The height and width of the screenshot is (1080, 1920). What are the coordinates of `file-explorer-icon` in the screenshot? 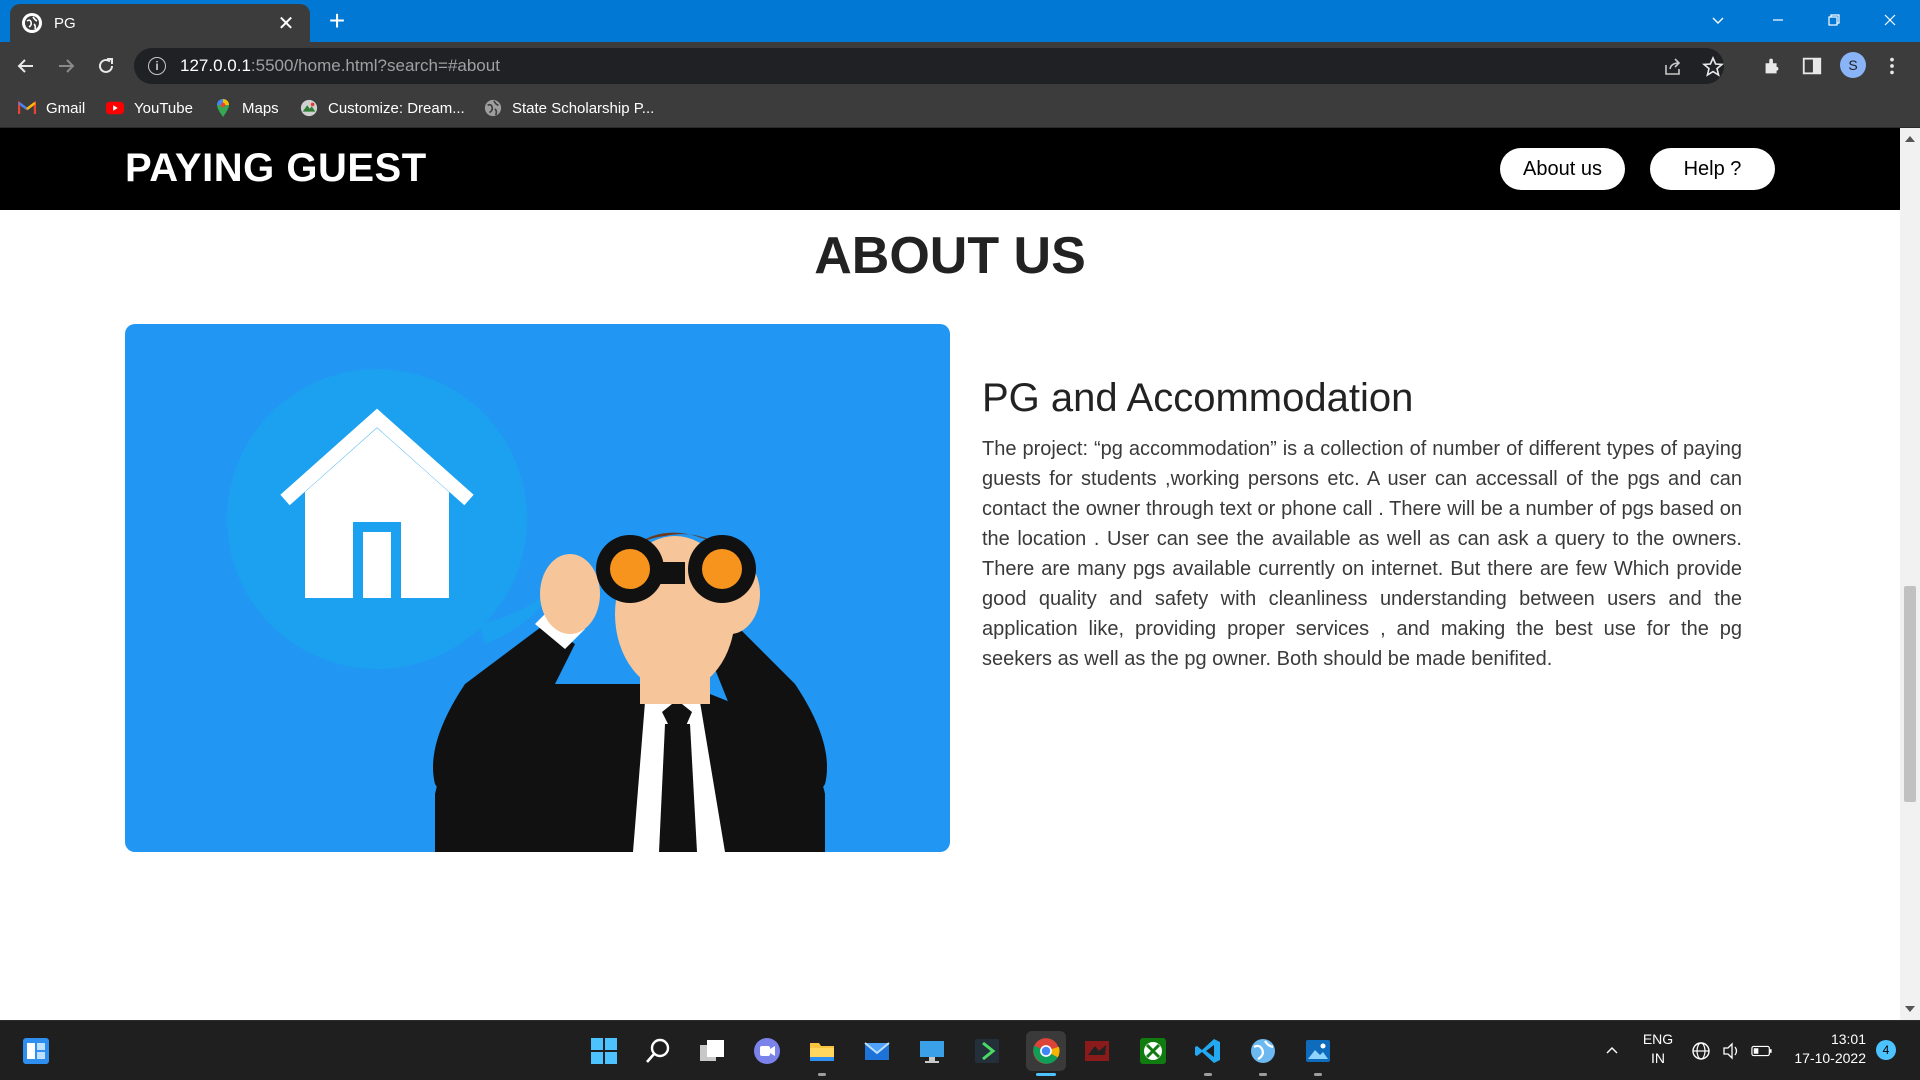 It's located at (822, 1051).